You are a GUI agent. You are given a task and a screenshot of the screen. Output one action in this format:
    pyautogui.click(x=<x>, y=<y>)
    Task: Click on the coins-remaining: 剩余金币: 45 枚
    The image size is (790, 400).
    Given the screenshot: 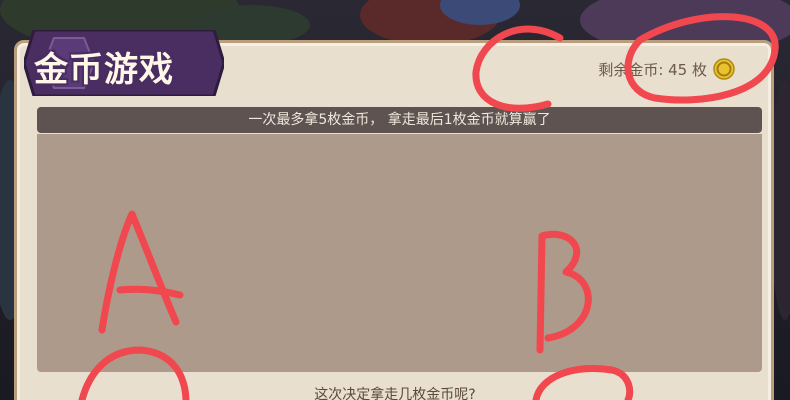 What is the action you would take?
    pyautogui.click(x=666, y=69)
    